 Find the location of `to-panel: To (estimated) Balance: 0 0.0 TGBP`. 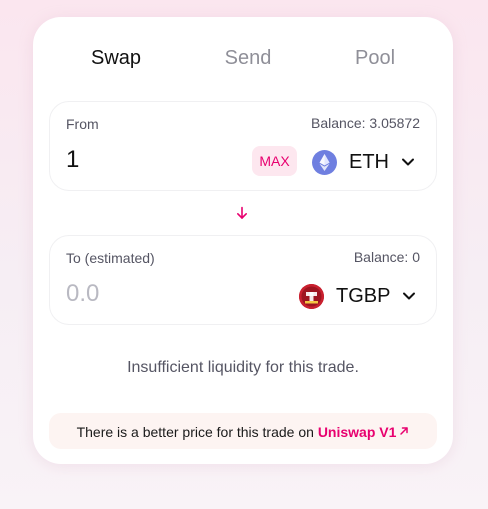

to-panel: To (estimated) Balance: 0 0.0 TGBP is located at coordinates (243, 280).